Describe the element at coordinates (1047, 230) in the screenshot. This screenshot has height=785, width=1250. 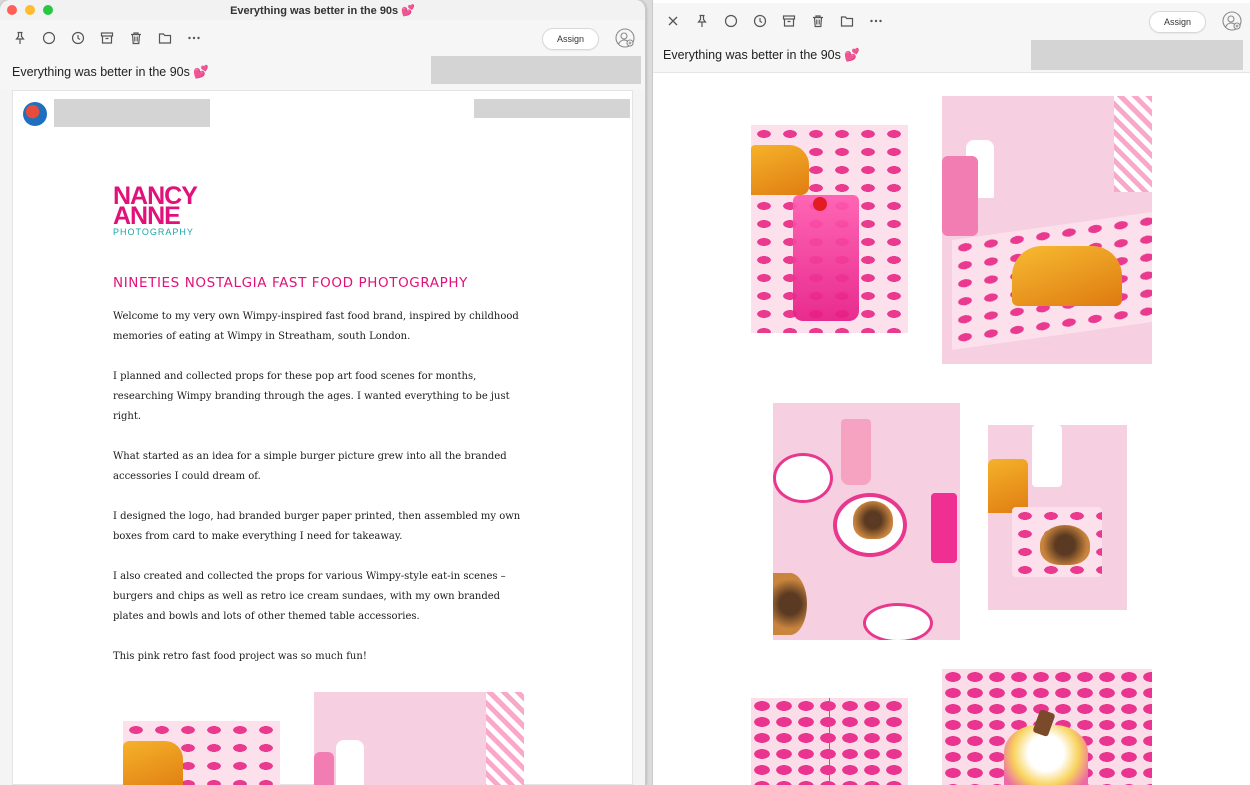
I see `photo-fries-box` at that location.